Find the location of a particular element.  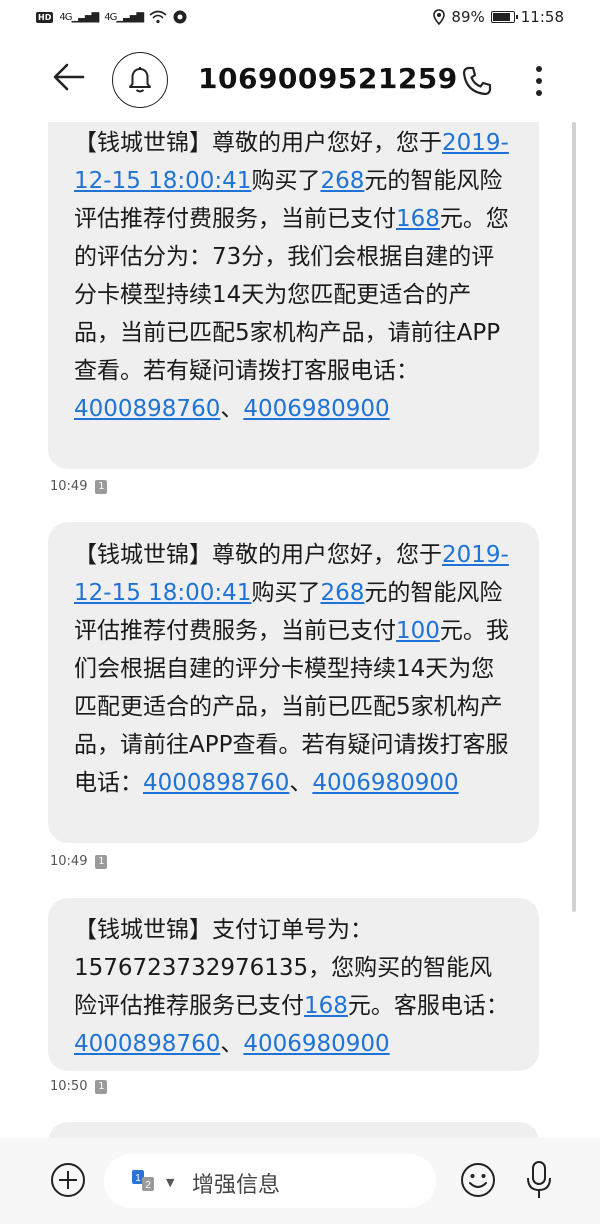

notification-toggle-button is located at coordinates (140, 80).